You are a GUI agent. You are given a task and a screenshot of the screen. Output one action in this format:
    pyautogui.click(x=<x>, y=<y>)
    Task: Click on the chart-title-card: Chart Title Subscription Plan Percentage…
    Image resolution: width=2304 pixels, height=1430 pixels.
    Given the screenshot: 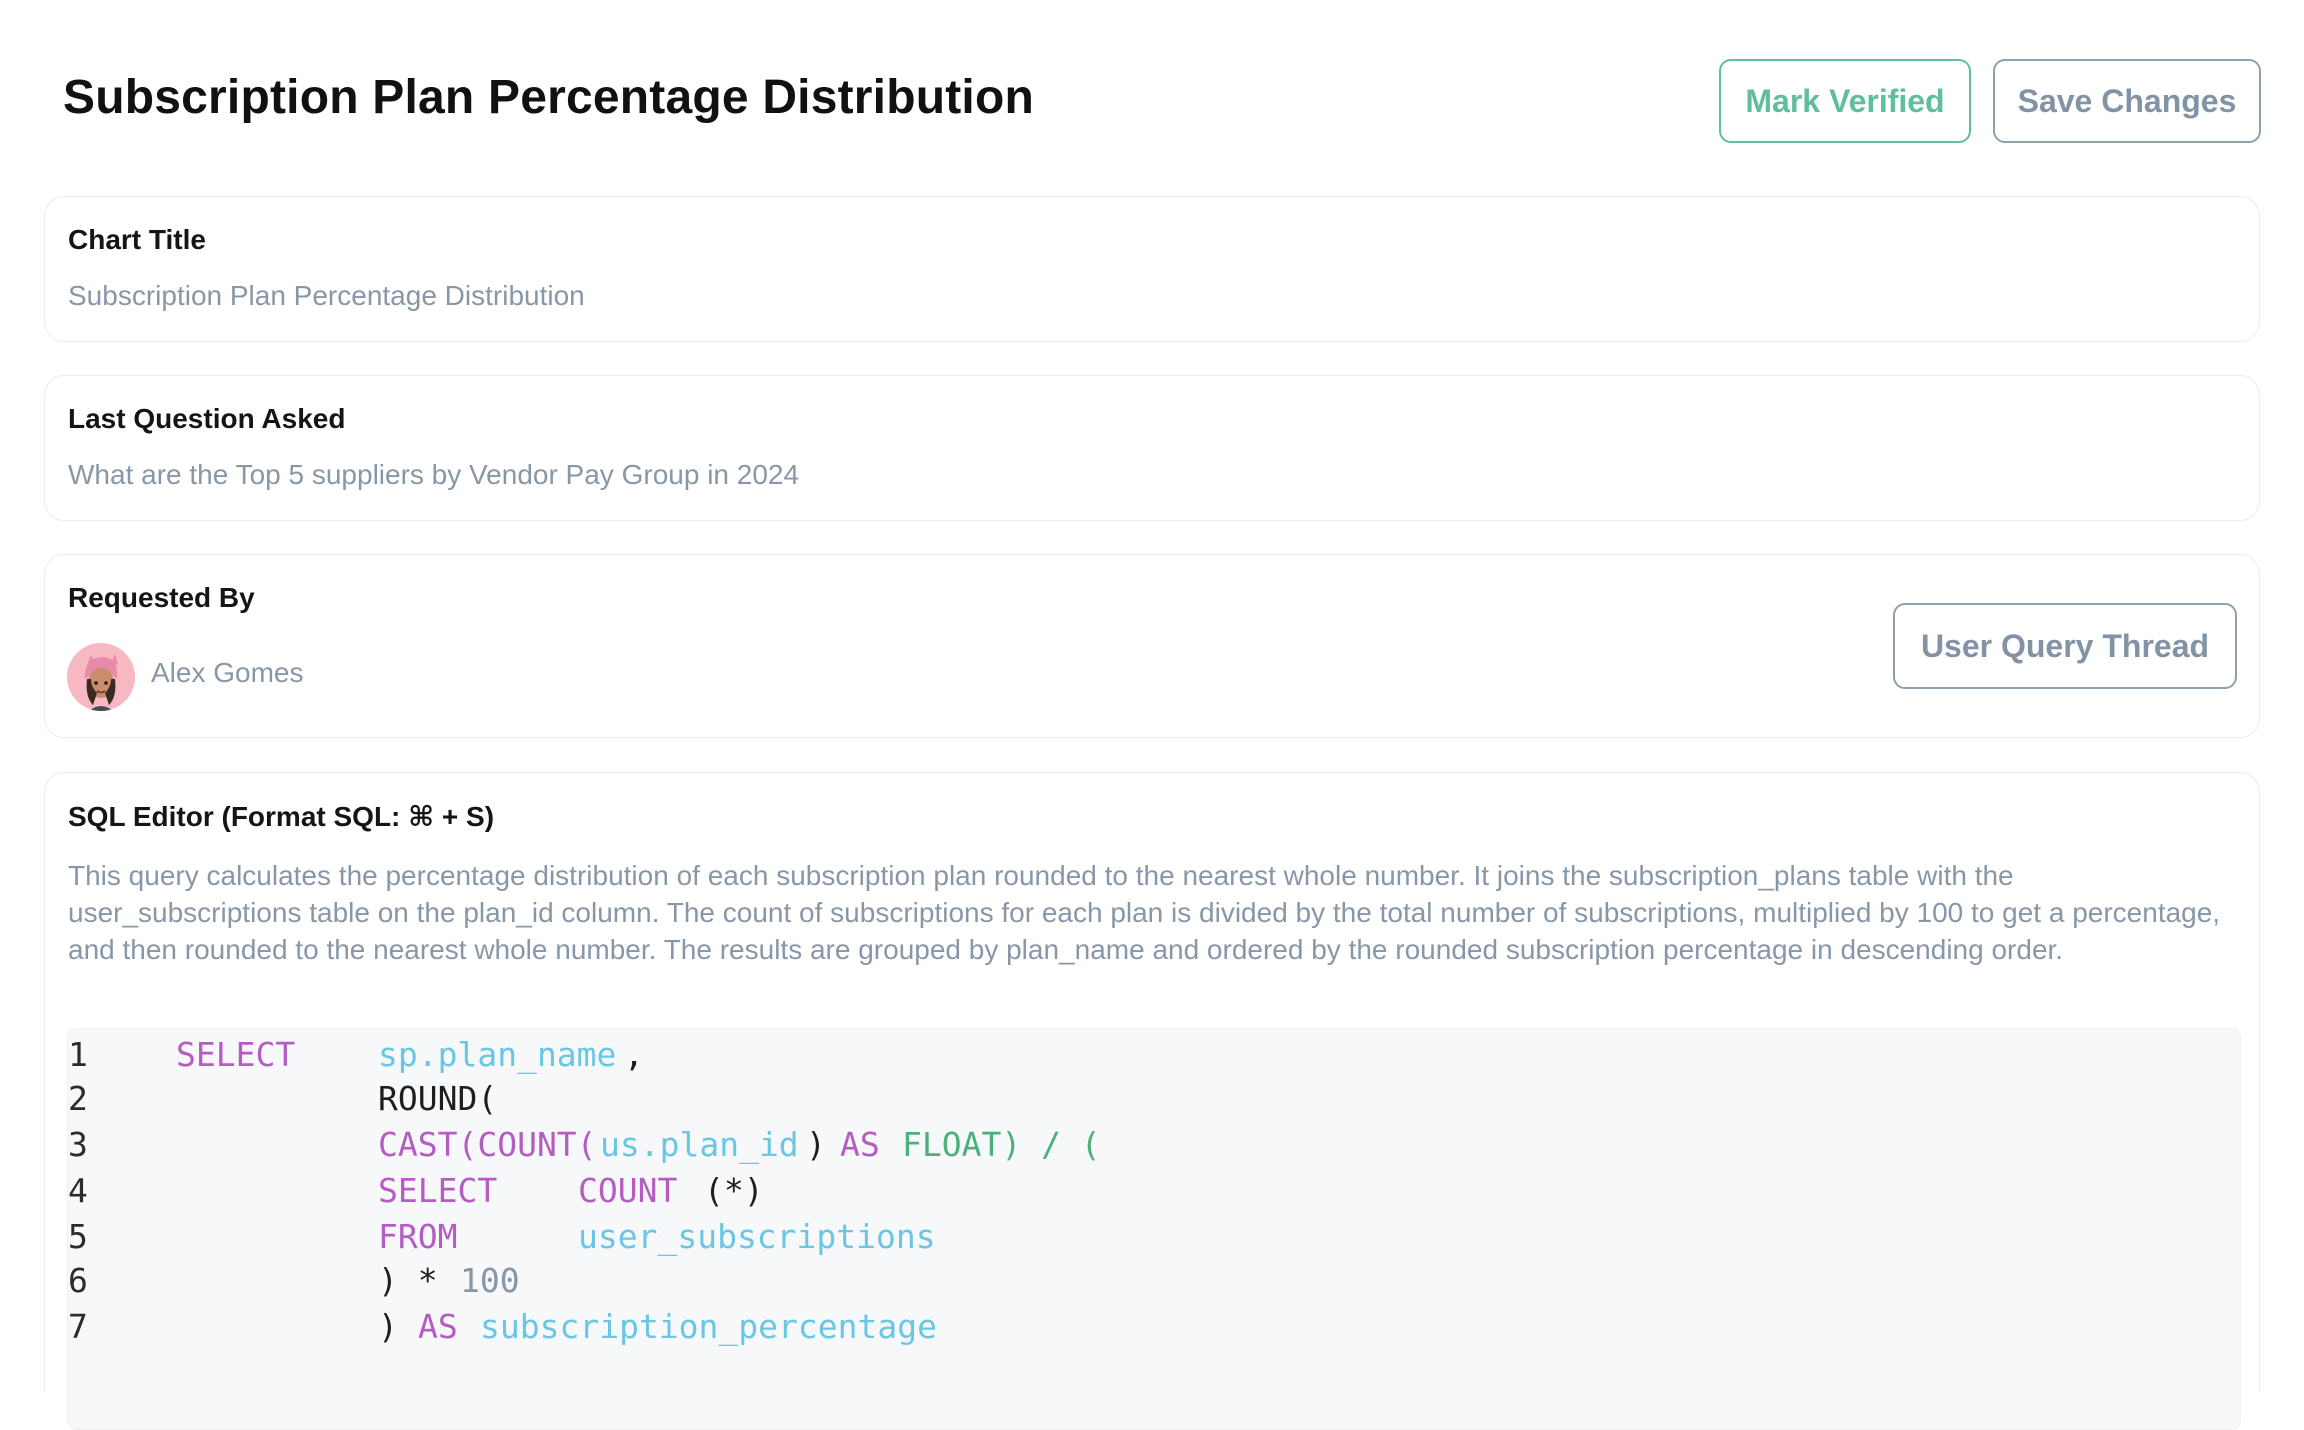 What is the action you would take?
    pyautogui.click(x=1152, y=269)
    